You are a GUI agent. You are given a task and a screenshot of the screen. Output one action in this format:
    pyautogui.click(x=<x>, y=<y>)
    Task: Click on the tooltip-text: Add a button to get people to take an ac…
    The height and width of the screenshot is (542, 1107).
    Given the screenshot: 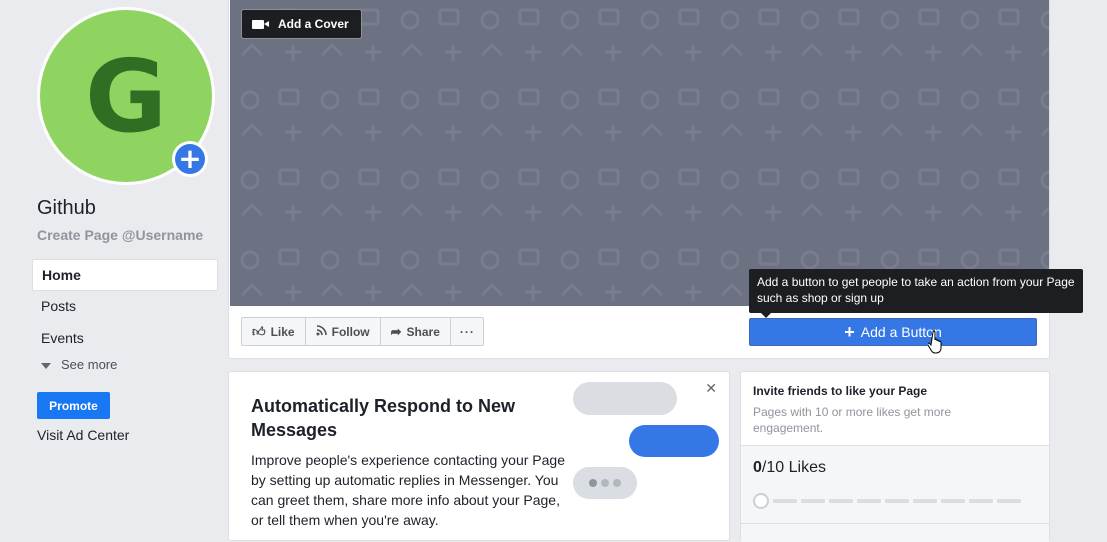 What is the action you would take?
    pyautogui.click(x=916, y=290)
    